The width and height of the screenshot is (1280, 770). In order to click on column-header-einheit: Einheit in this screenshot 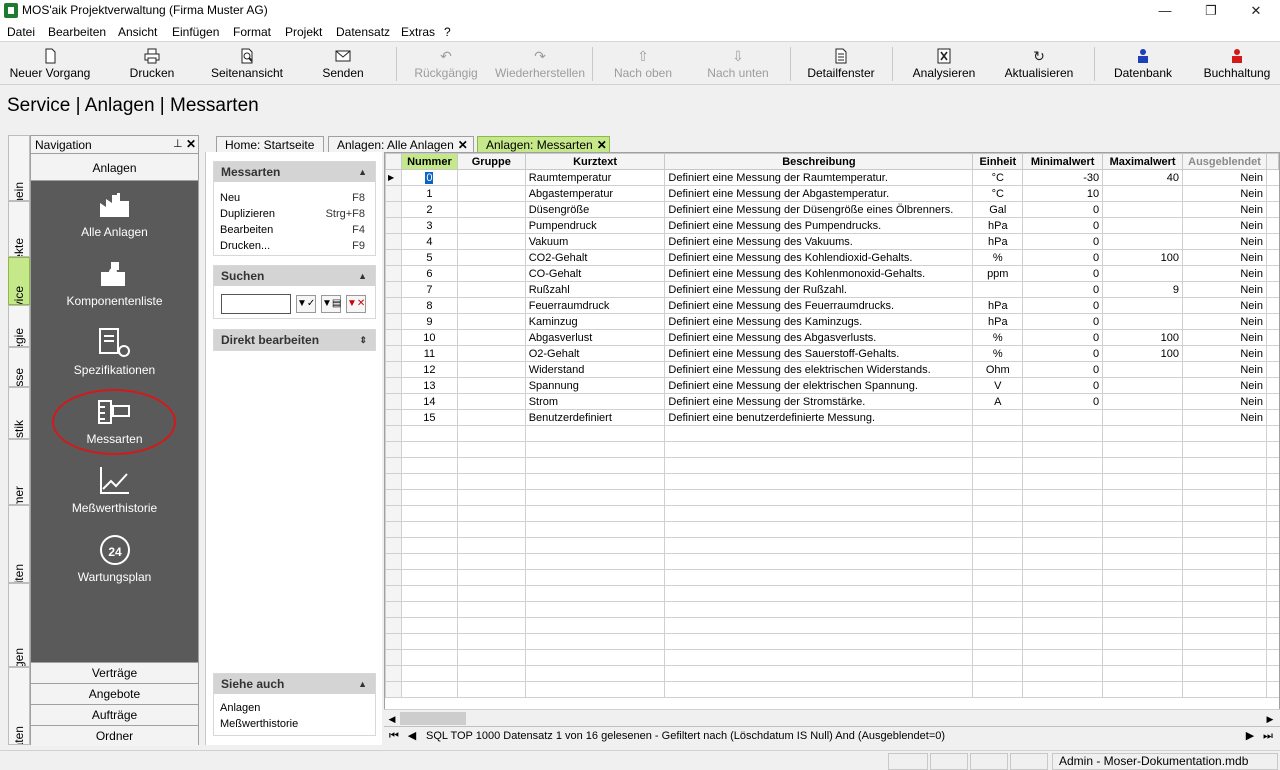, I will do `click(998, 161)`.